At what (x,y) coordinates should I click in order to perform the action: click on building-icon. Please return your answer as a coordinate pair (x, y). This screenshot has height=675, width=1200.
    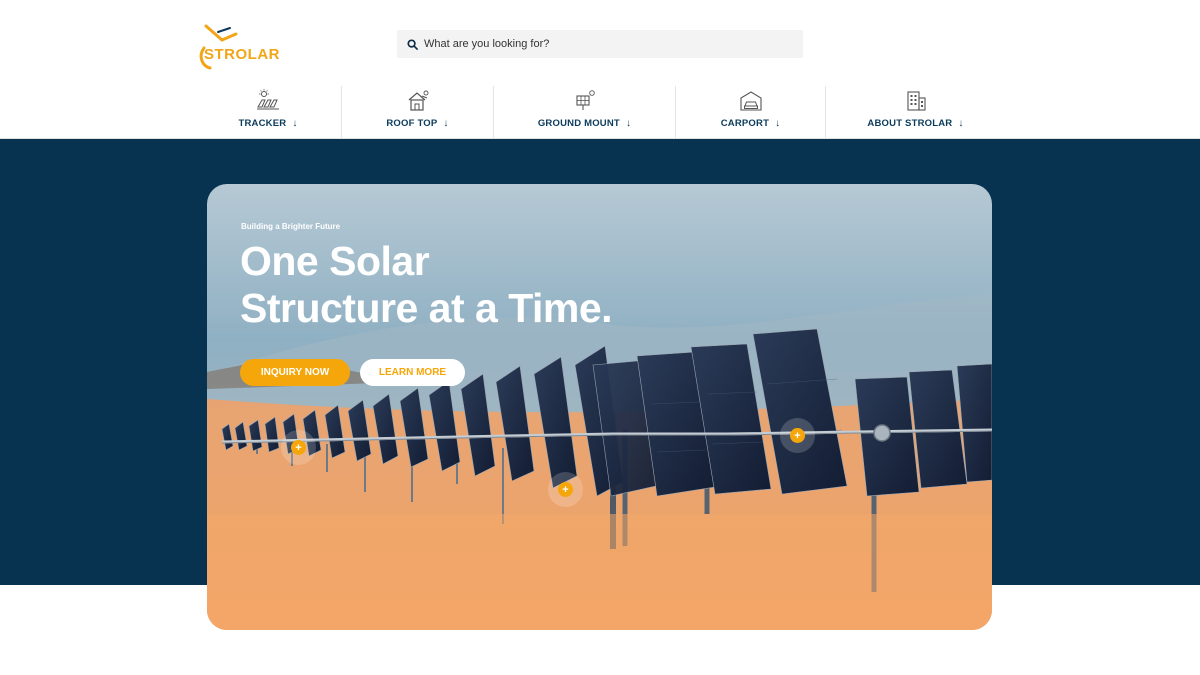
    Looking at the image, I should click on (916, 101).